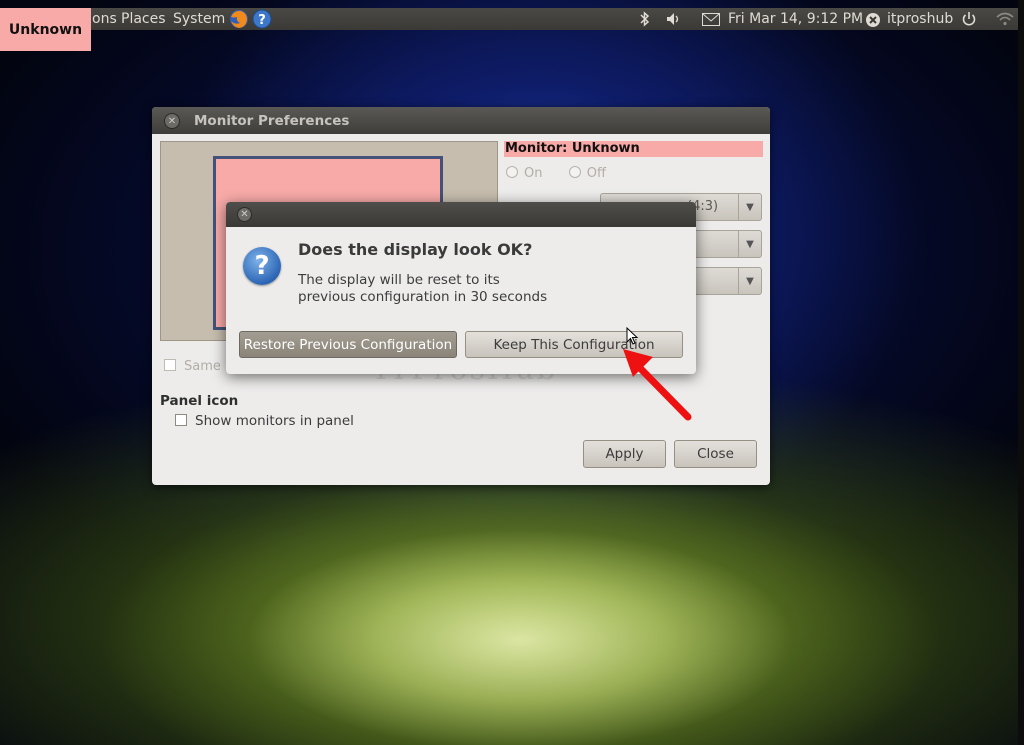  I want to click on bluetooth-icon, so click(645, 21).